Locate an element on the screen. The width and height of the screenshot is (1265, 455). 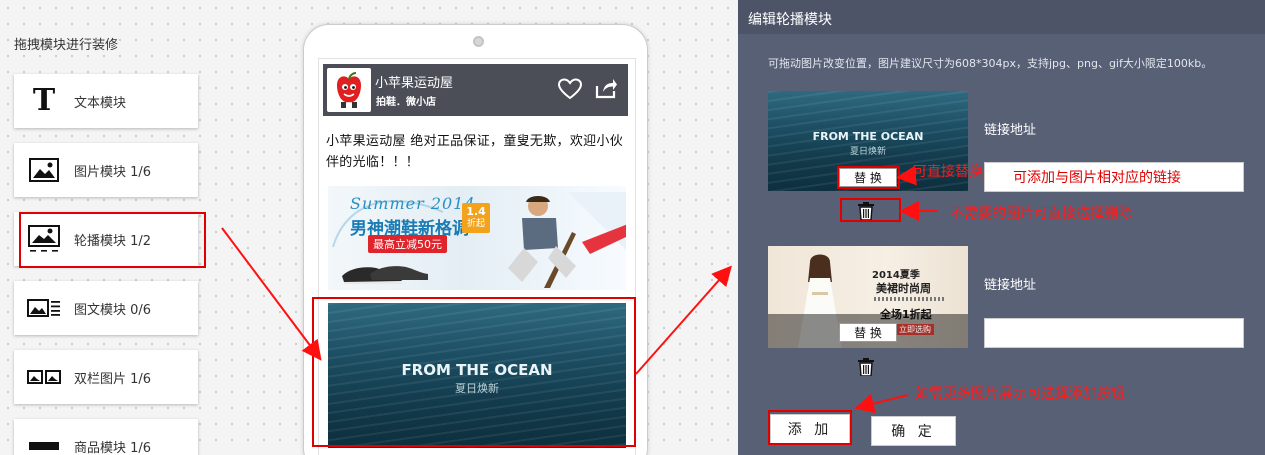
arrow-replace is located at coordinates (906, 175).